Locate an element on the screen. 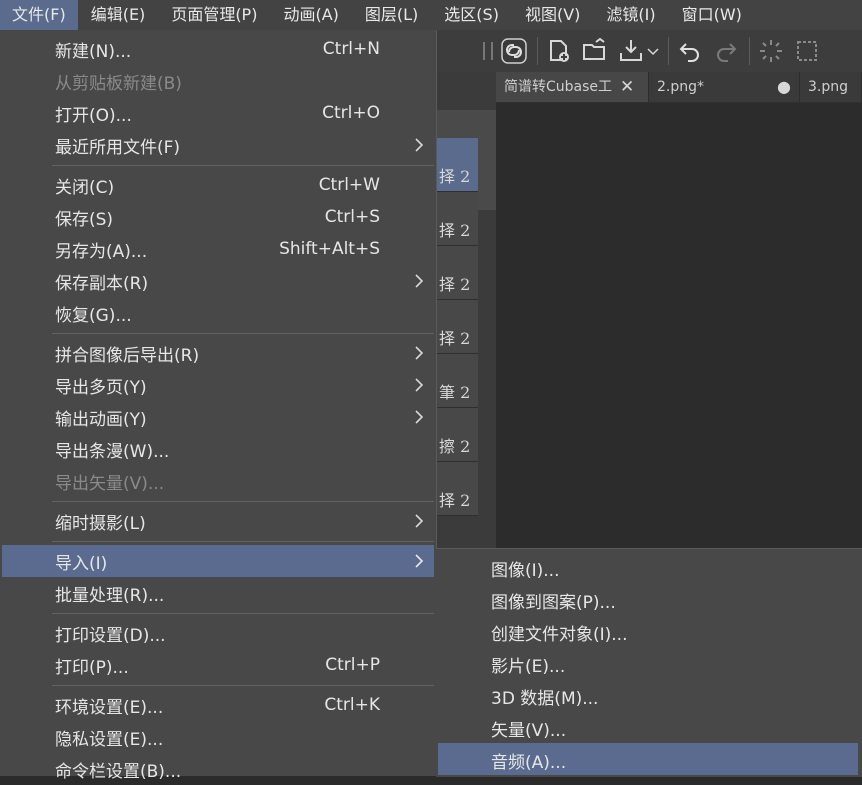 Image resolution: width=862 pixels, height=785 pixels. menu-item-new: 新建(N)... Ctrl+N is located at coordinates (218, 49).